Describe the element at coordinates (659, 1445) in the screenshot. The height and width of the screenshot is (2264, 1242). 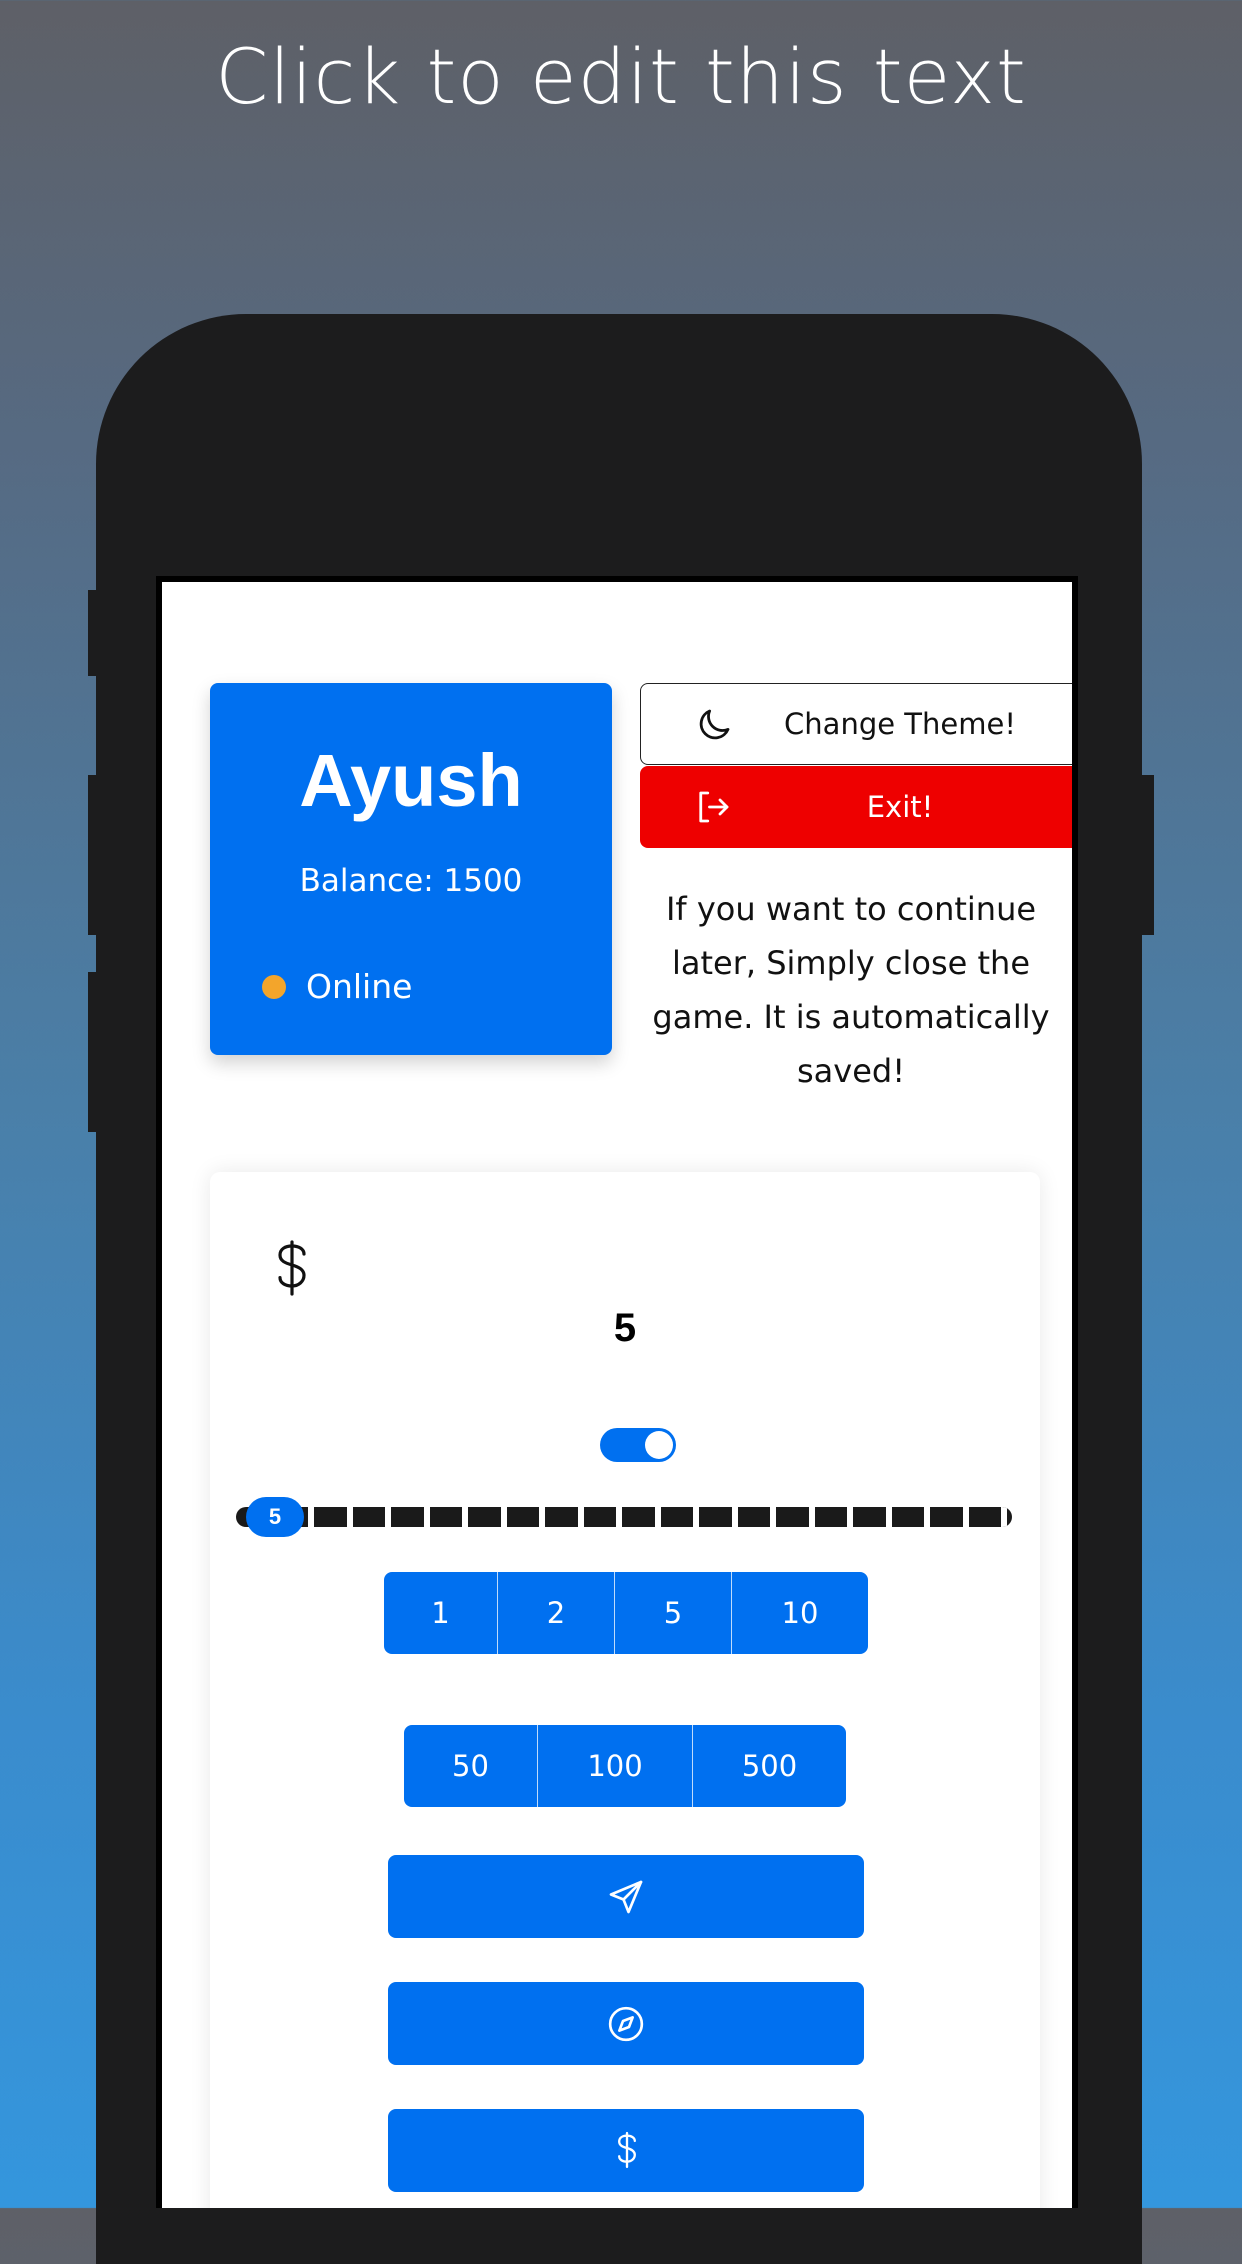
I see `toggle-knob` at that location.